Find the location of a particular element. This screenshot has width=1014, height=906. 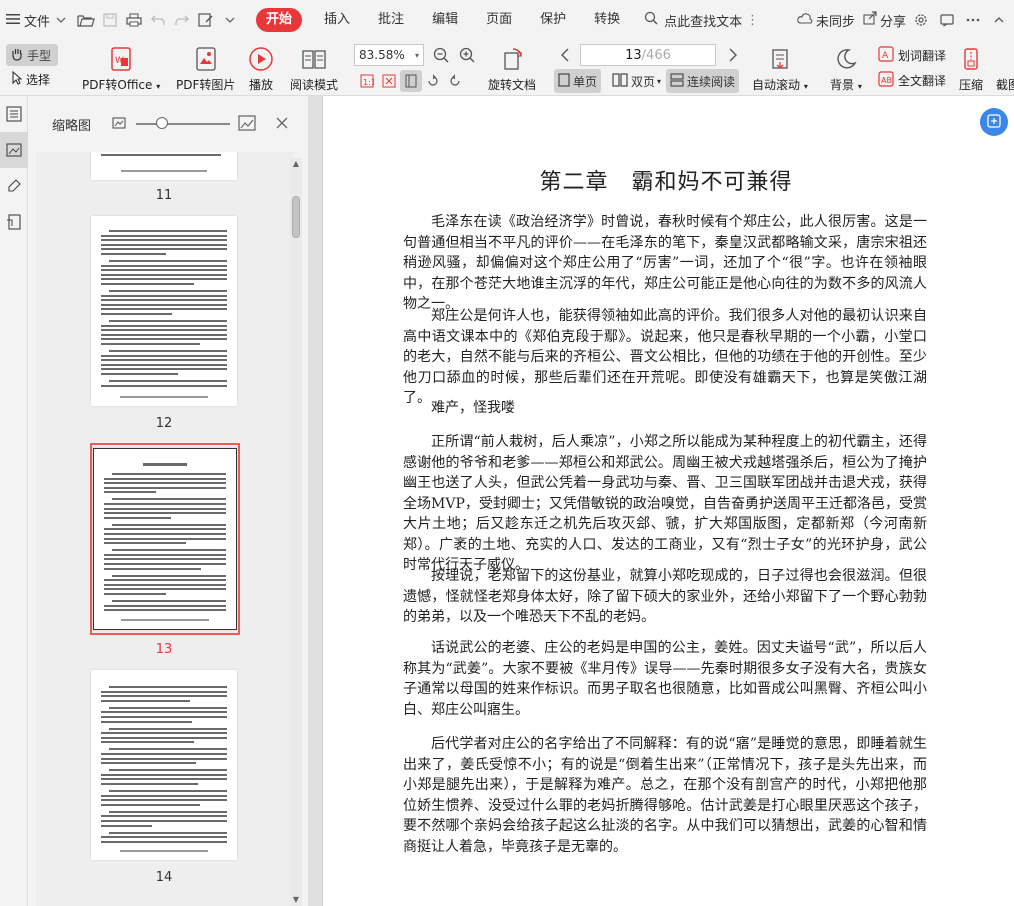

read-mode-button: 阅读模式 is located at coordinates (314, 68).